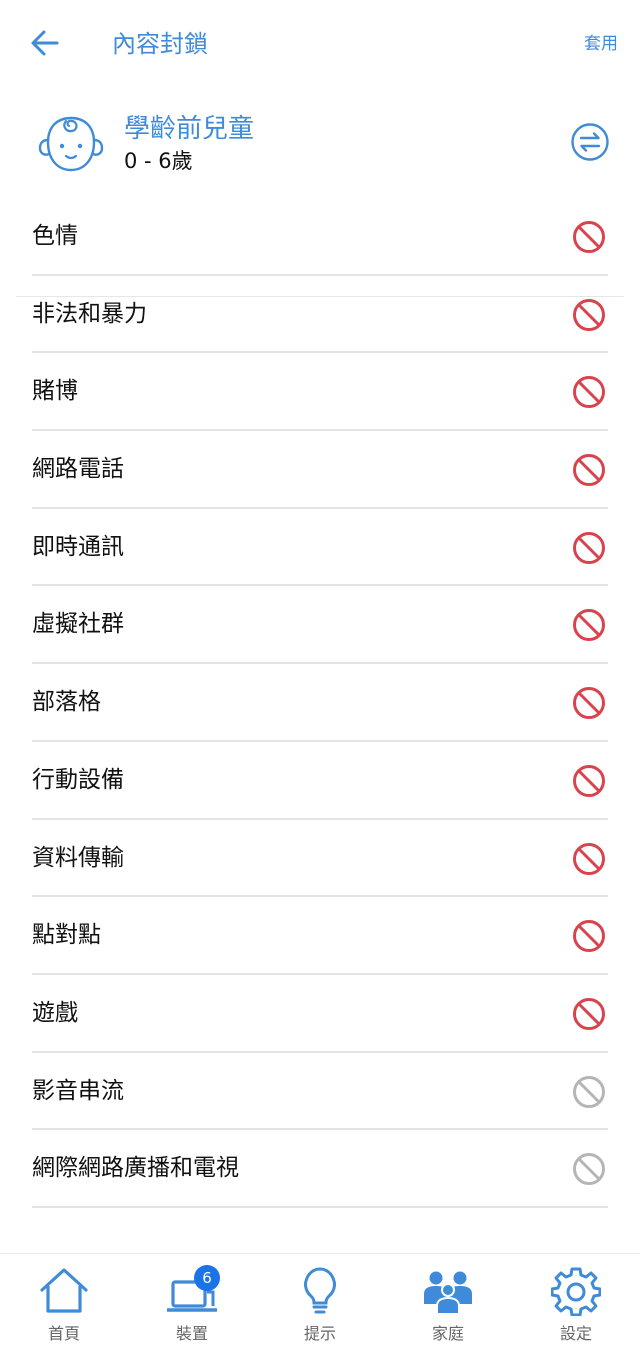  Describe the element at coordinates (63, 1333) in the screenshot. I see `tab-home-label: 首頁` at that location.